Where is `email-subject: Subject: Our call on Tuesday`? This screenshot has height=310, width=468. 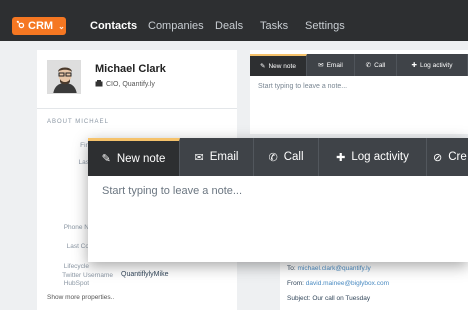
email-subject: Subject: Our call on Tuesday is located at coordinates (328, 298).